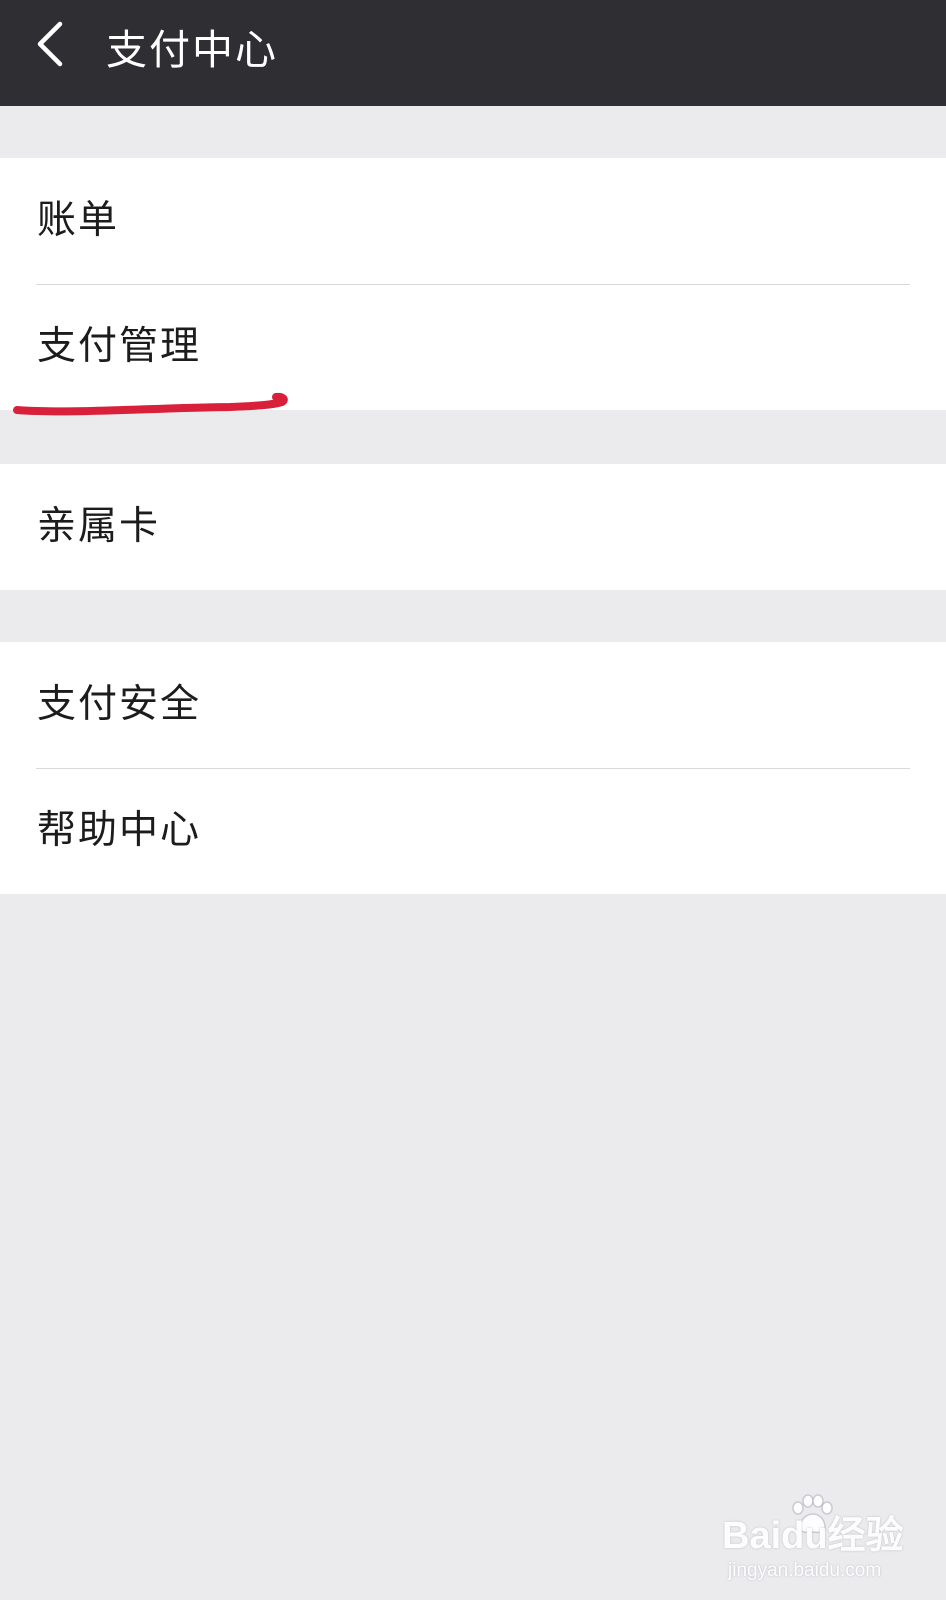  I want to click on baidu-watermark: Baidu经验 jingyan.baidu.com, so click(817, 1539).